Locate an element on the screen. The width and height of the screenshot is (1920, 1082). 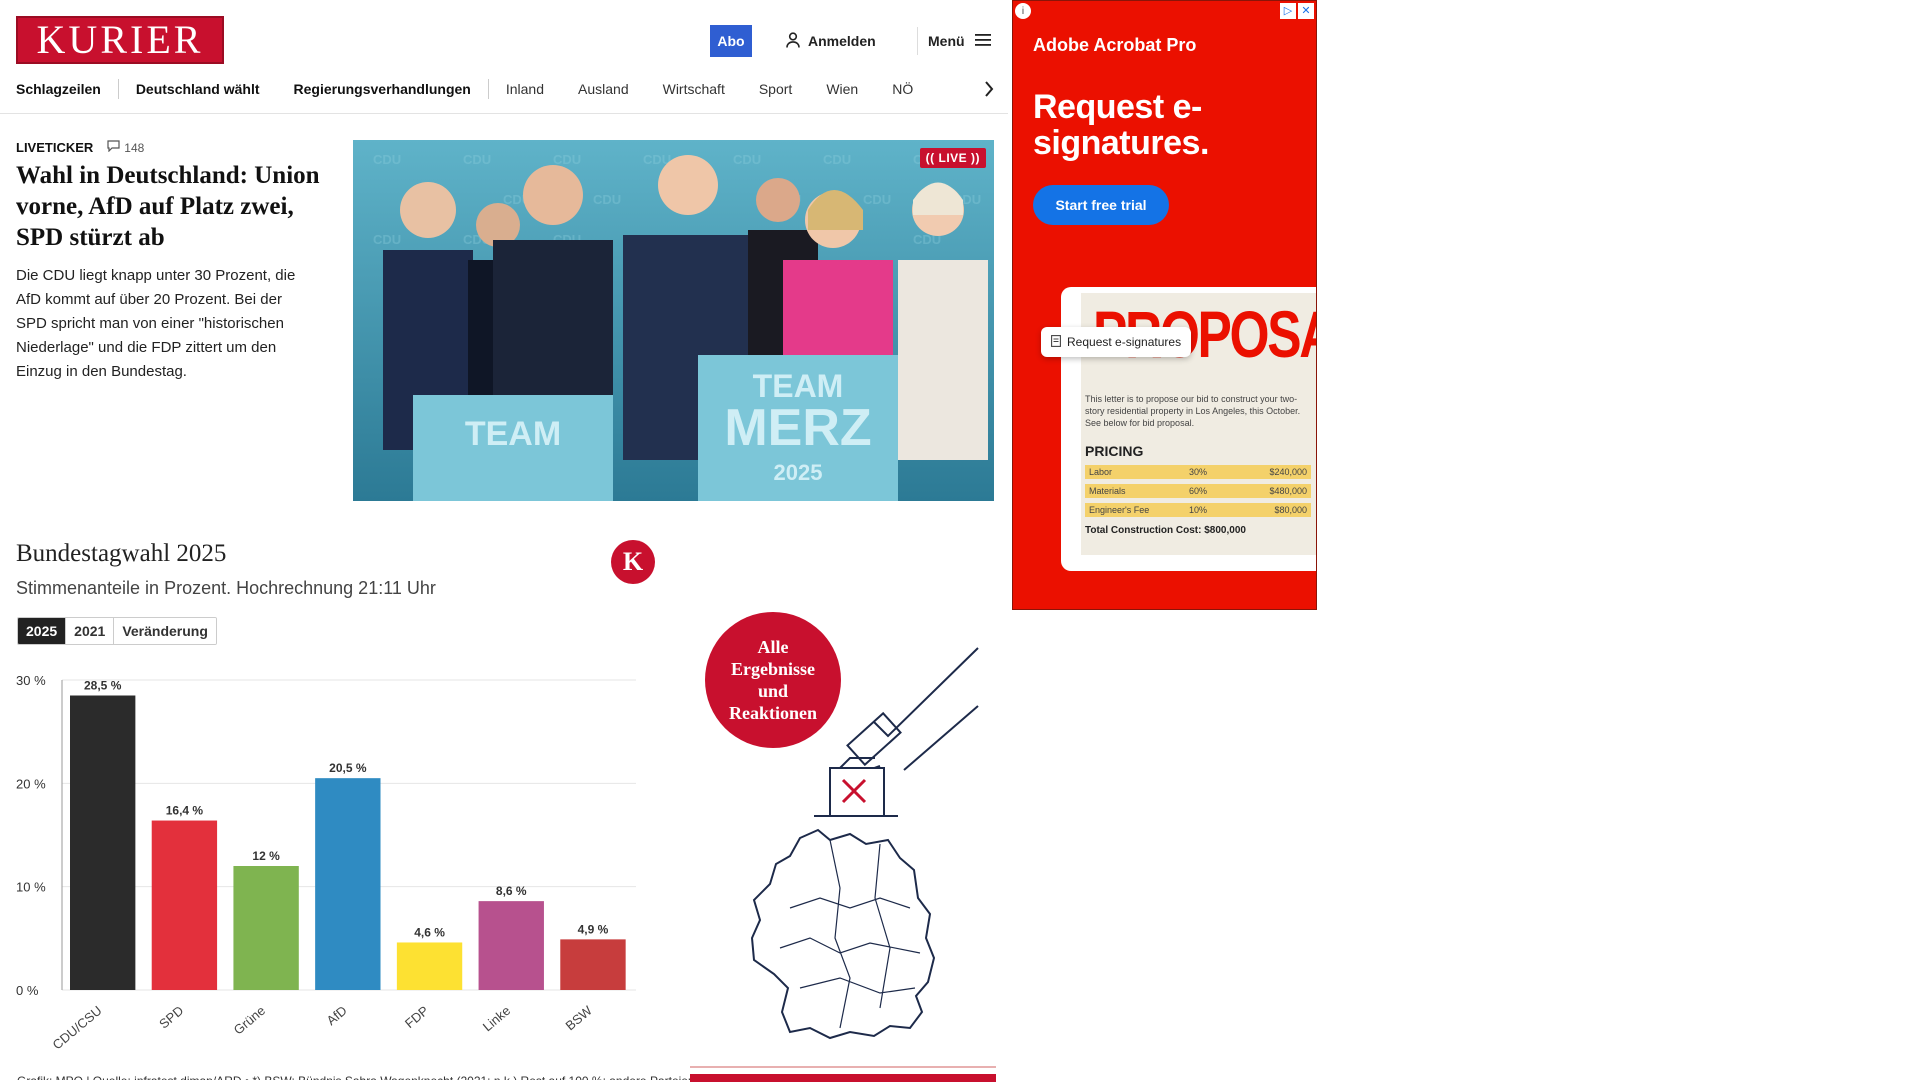
ad-pricing-row: Materials 60% $480,000 is located at coordinates (1198, 491).